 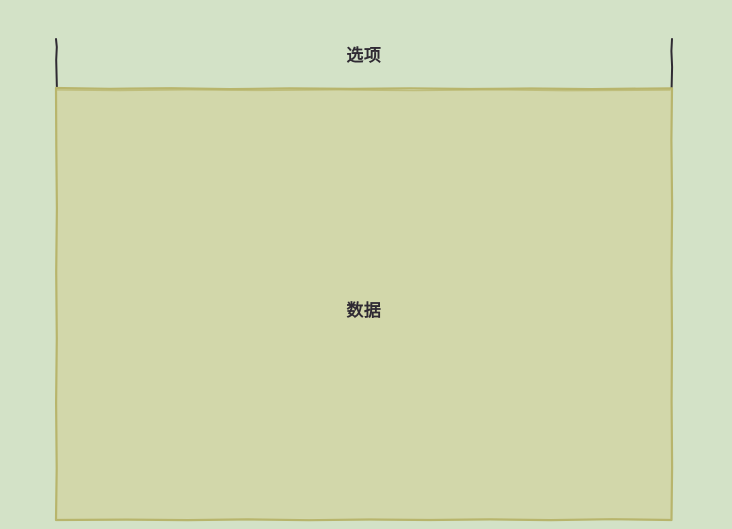 What do you see at coordinates (364, 311) in the screenshot?
I see `data-label: 数据` at bounding box center [364, 311].